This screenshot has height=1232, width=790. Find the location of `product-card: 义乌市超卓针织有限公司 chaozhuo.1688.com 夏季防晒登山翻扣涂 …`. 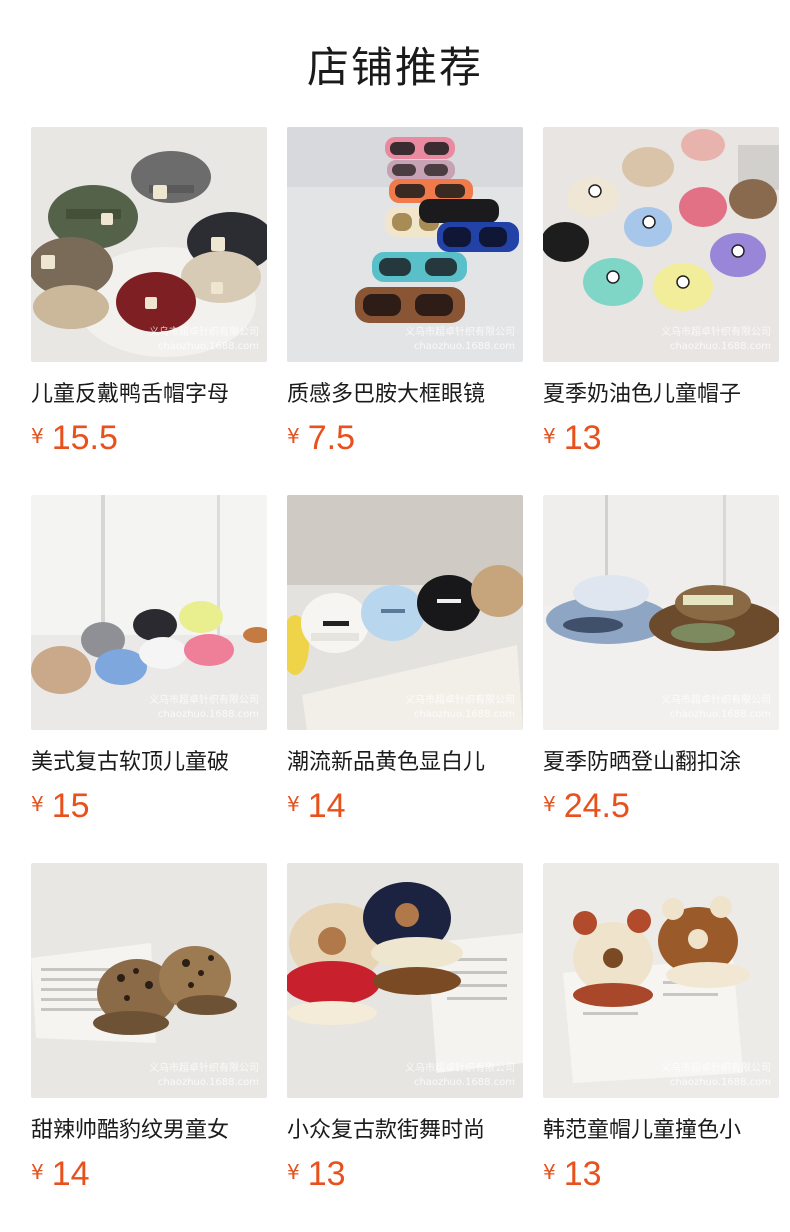

product-card: 义乌市超卓针织有限公司 chaozhuo.1688.com 夏季防晒登山翻扣涂 … is located at coordinates (661, 679).